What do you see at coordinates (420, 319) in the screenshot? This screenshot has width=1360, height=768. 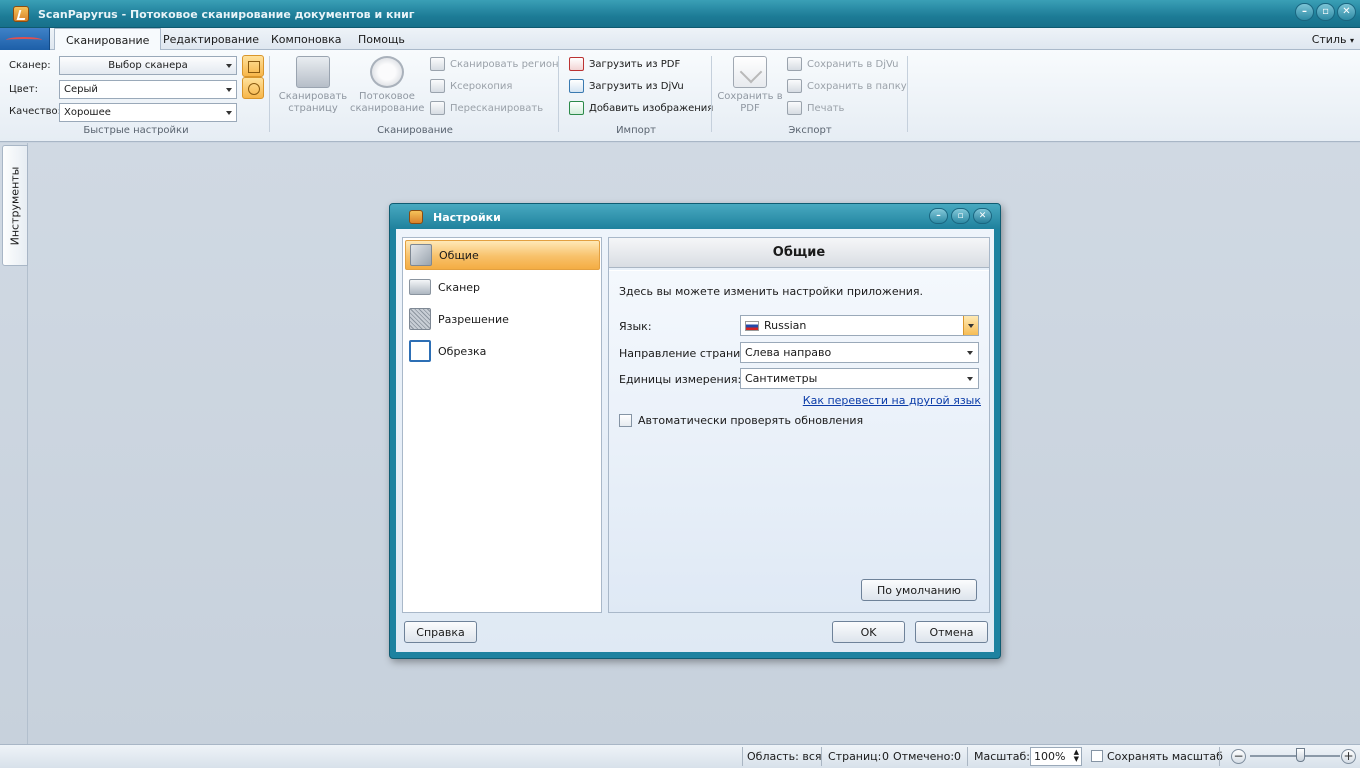 I see `resolution-icon` at bounding box center [420, 319].